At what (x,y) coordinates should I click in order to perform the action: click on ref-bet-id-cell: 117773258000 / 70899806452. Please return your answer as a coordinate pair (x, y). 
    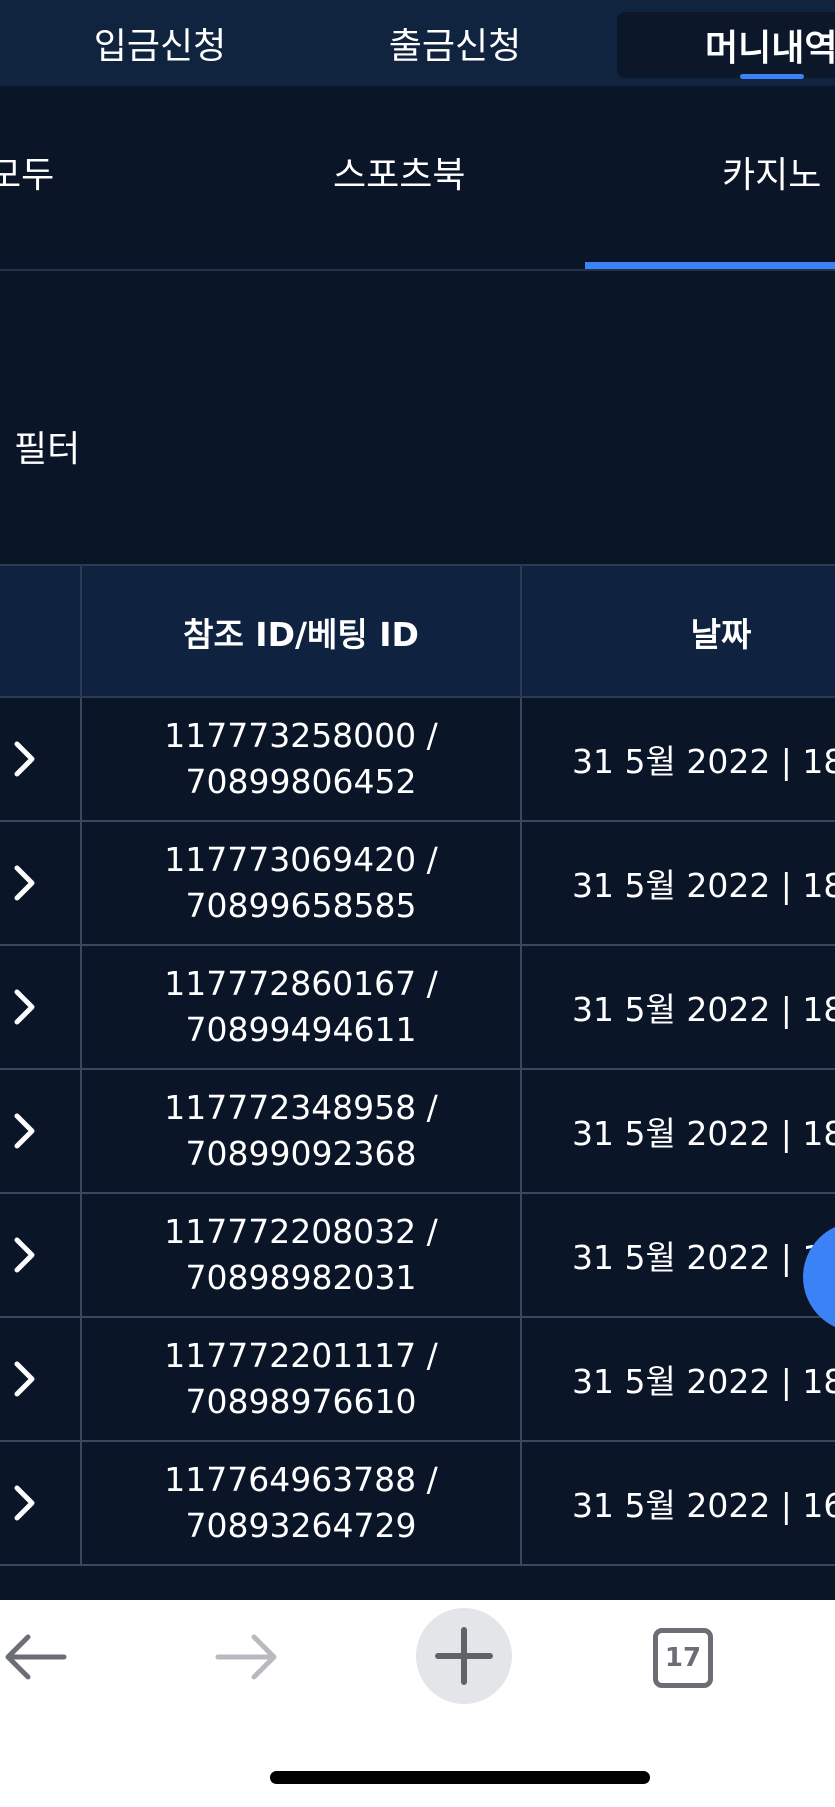
    Looking at the image, I should click on (300, 759).